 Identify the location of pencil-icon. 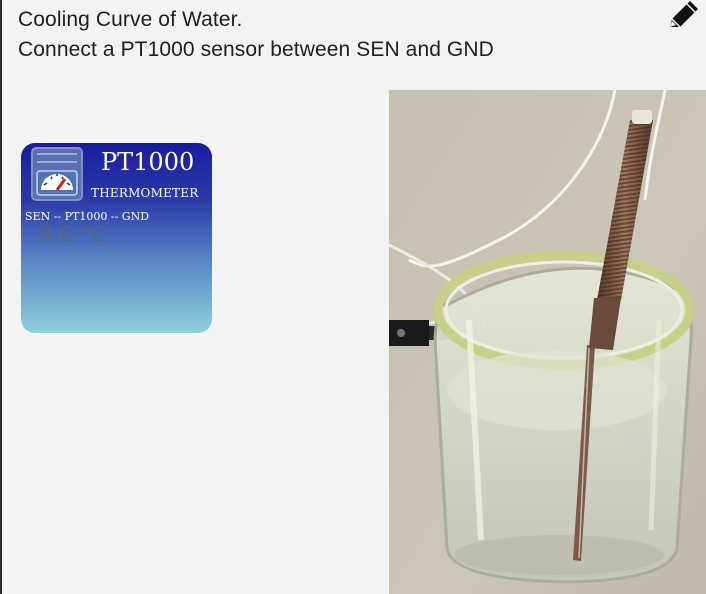
(684, 14).